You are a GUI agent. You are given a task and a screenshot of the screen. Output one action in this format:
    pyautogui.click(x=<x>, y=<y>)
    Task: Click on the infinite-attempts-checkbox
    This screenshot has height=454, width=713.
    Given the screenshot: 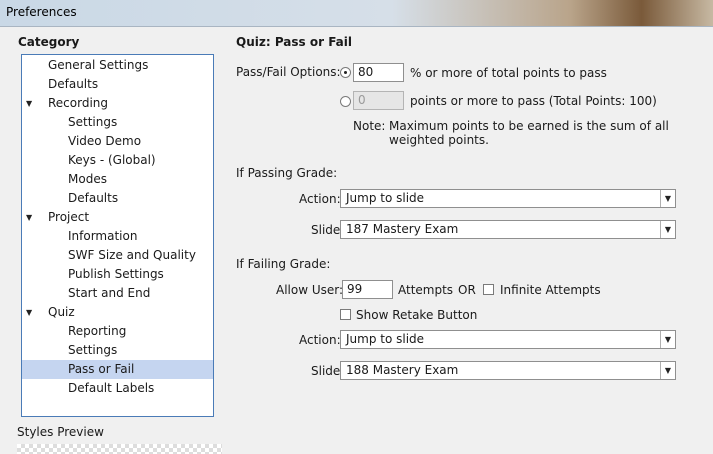 What is the action you would take?
    pyautogui.click(x=488, y=289)
    